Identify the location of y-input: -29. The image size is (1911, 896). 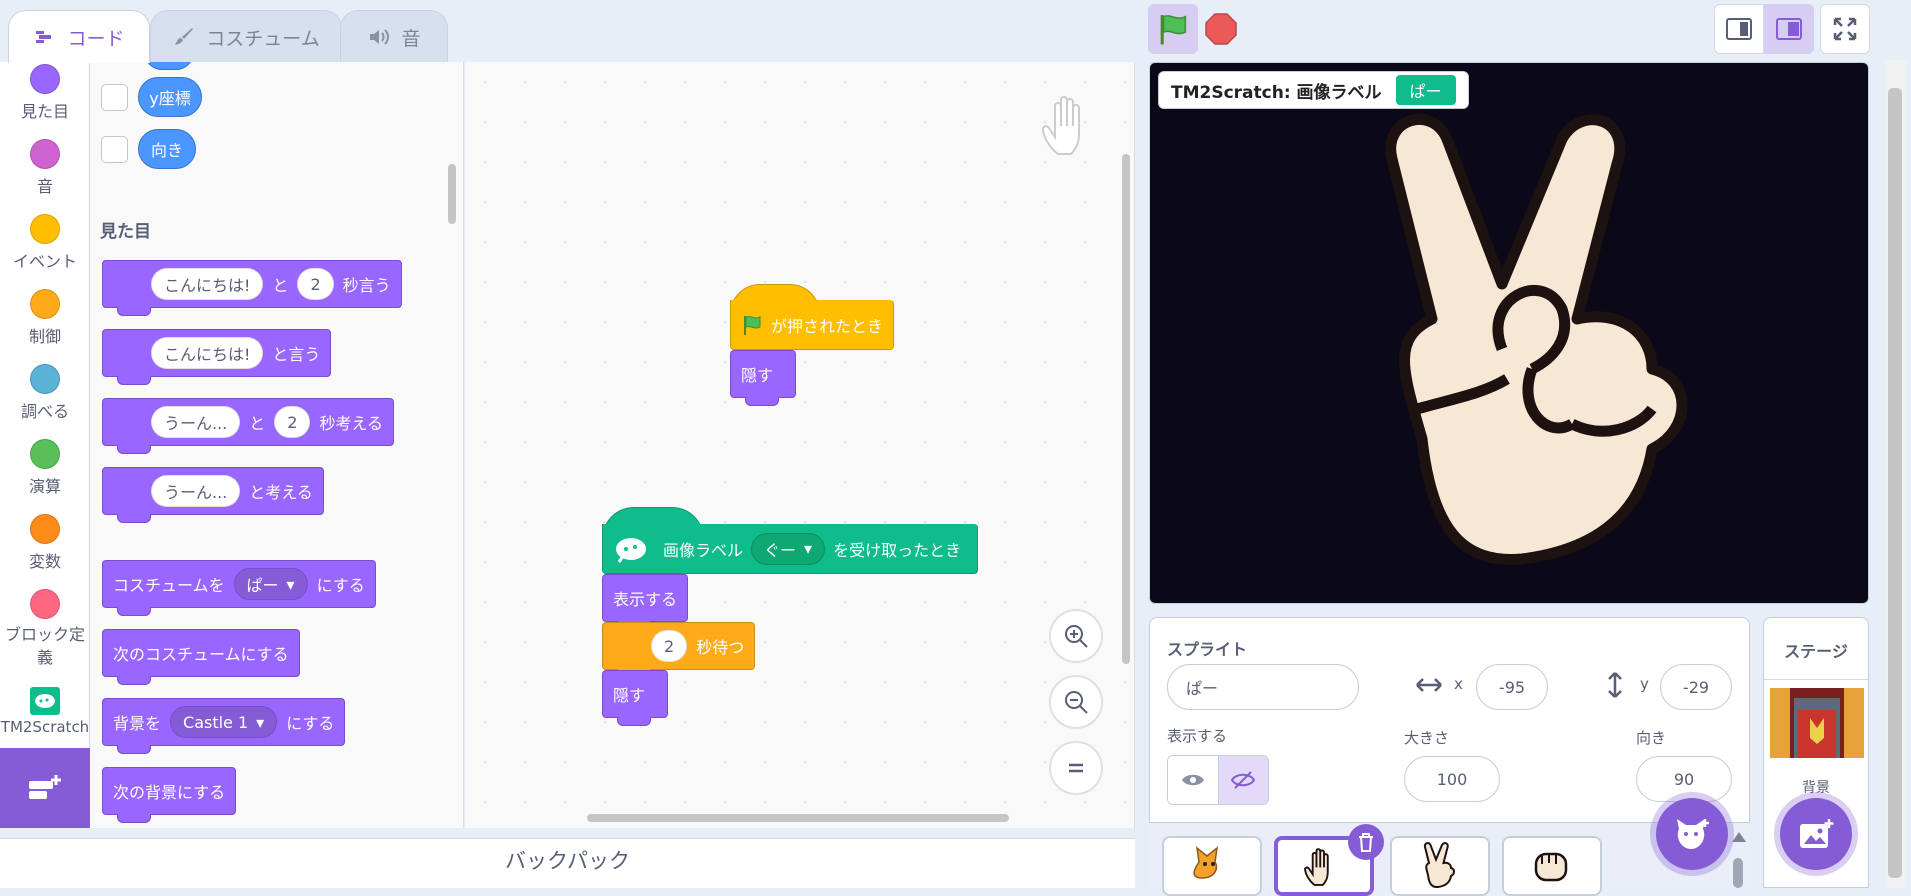
(1696, 687).